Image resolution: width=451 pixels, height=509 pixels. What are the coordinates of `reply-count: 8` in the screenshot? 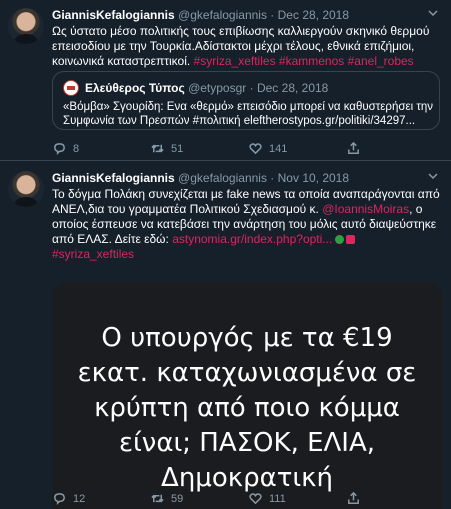 It's located at (76, 148).